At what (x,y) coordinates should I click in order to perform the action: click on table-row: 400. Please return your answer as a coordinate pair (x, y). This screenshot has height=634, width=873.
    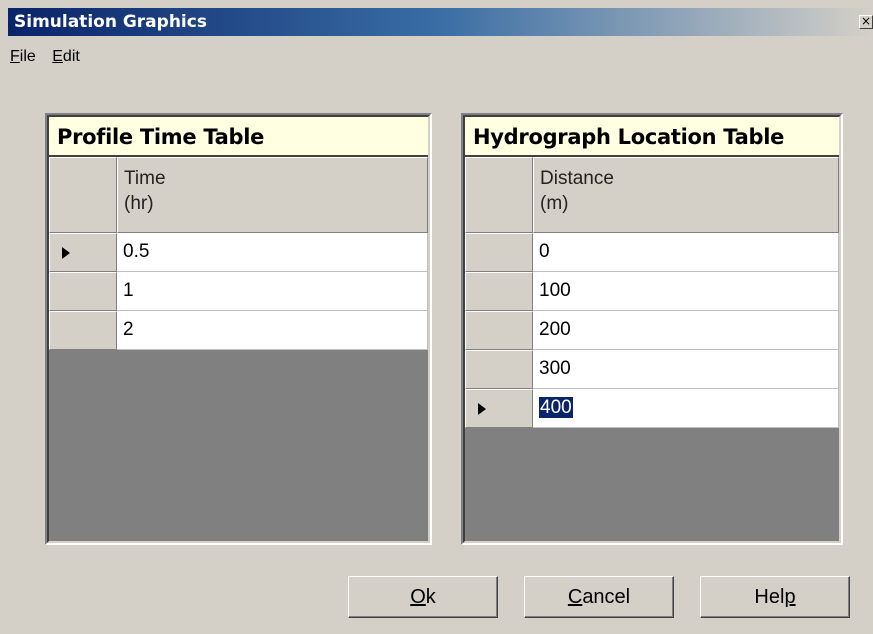
    Looking at the image, I should click on (652, 408).